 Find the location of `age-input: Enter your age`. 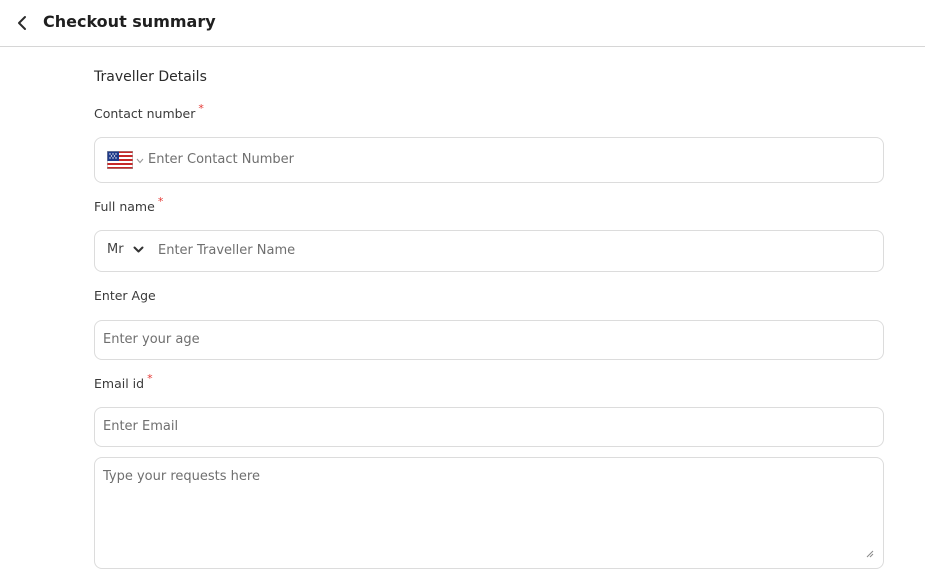

age-input: Enter your age is located at coordinates (151, 340).